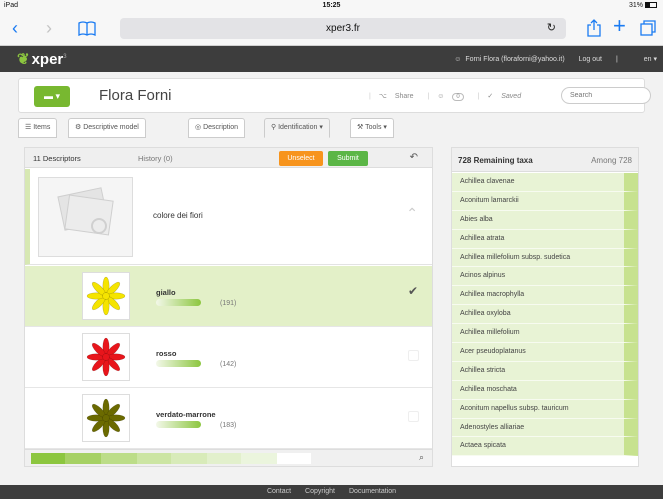 The height and width of the screenshot is (499, 663). I want to click on folder-menu-button: ▬ ▾, so click(52, 96).